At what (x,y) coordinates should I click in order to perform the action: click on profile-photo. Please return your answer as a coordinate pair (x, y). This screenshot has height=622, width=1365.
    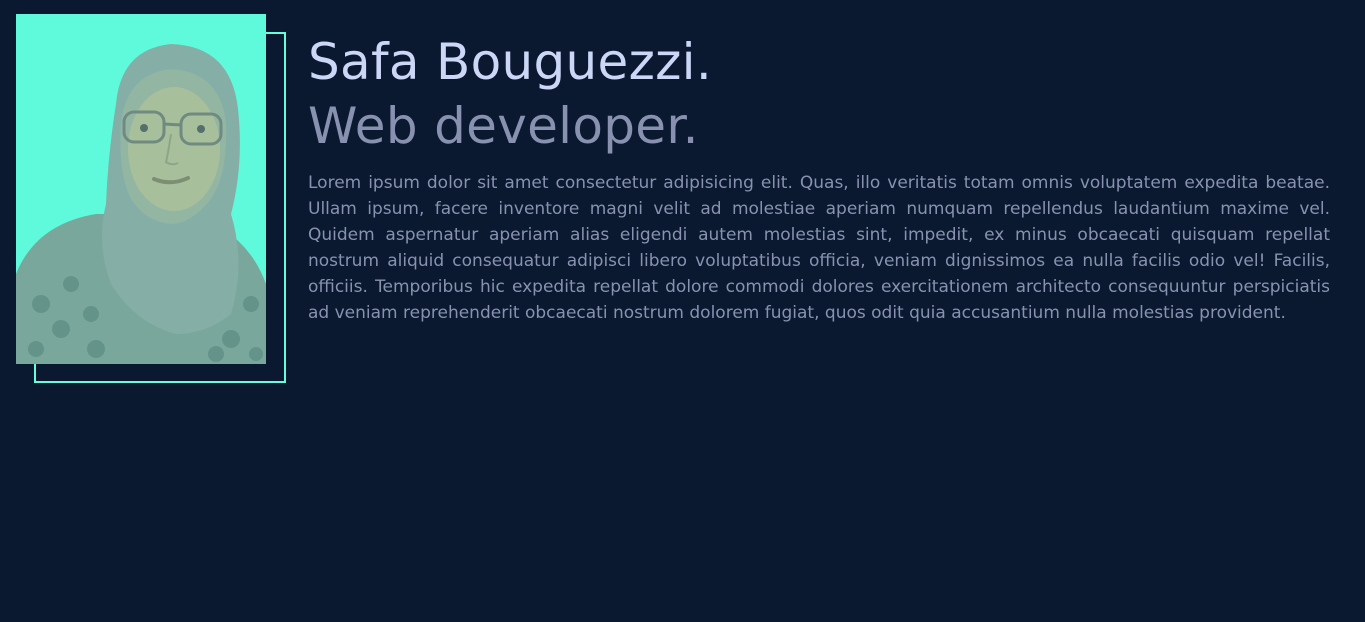
    Looking at the image, I should click on (141, 189).